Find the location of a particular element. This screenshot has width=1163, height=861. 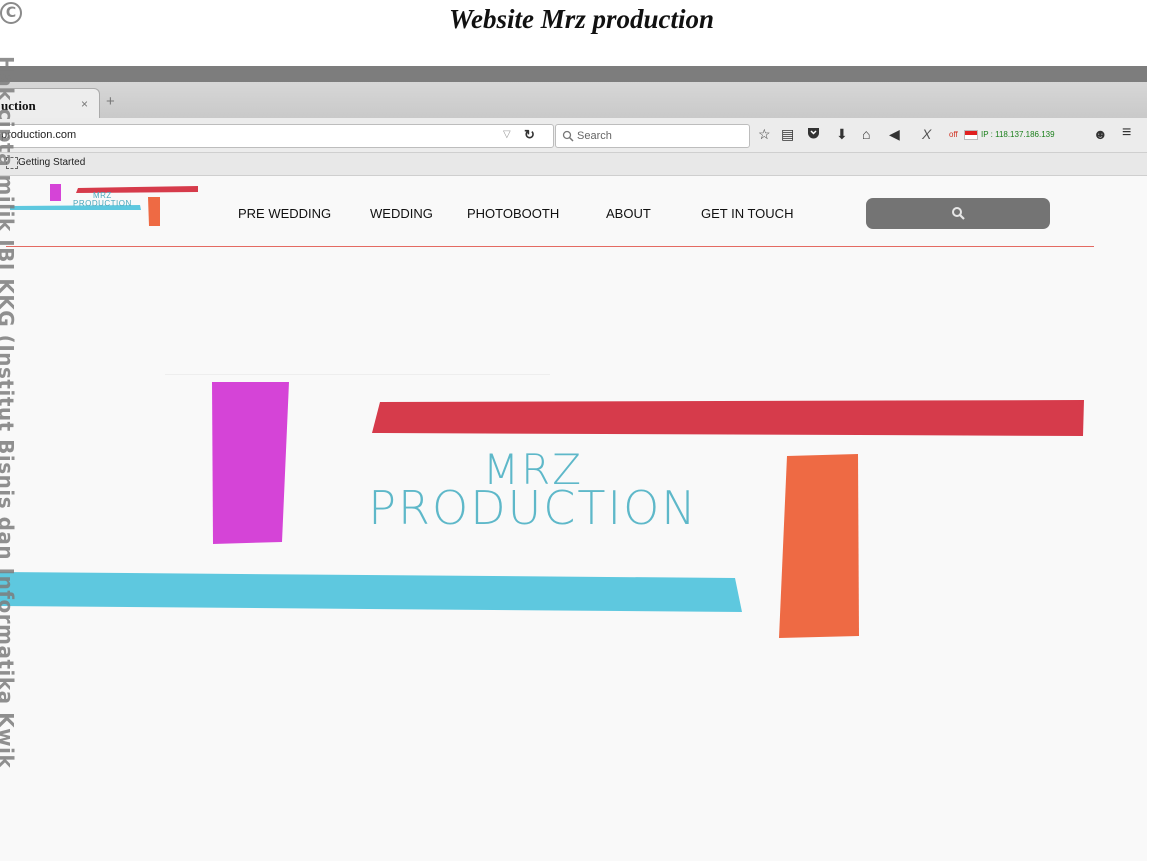

nav-pre-wedding: PRE WEDDING is located at coordinates (284, 213).